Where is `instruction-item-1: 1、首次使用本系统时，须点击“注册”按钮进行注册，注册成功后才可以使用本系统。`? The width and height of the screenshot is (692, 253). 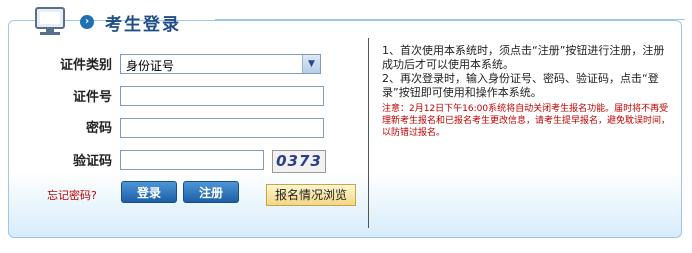 instruction-item-1: 1、首次使用本系统时，须点击“注册”按钮进行注册，注册成功后才可以使用本系统。 is located at coordinates (523, 57).